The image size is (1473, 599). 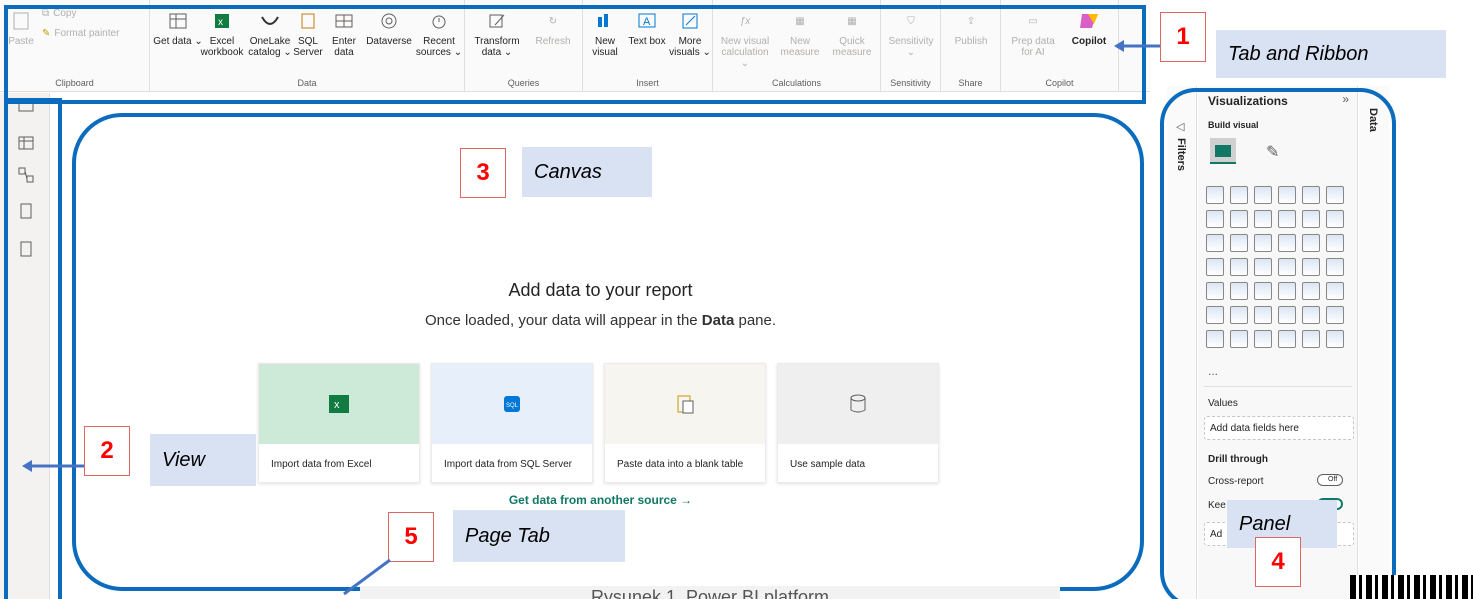 What do you see at coordinates (1263, 267) in the screenshot?
I see `filled-map-icon` at bounding box center [1263, 267].